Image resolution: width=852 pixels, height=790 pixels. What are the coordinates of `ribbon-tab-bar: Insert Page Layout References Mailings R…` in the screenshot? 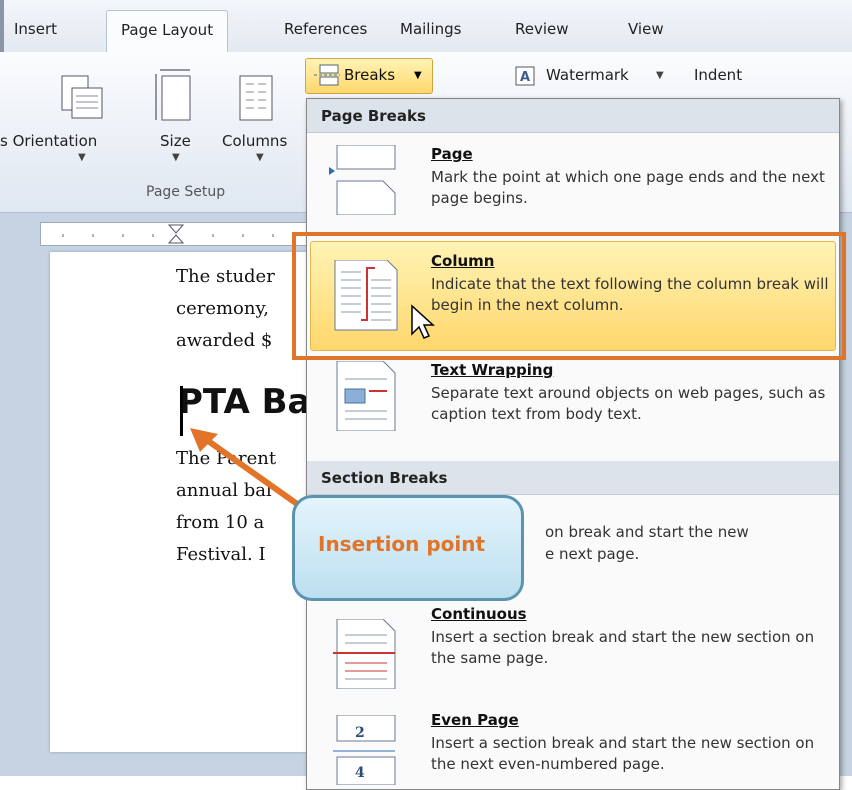 It's located at (426, 26).